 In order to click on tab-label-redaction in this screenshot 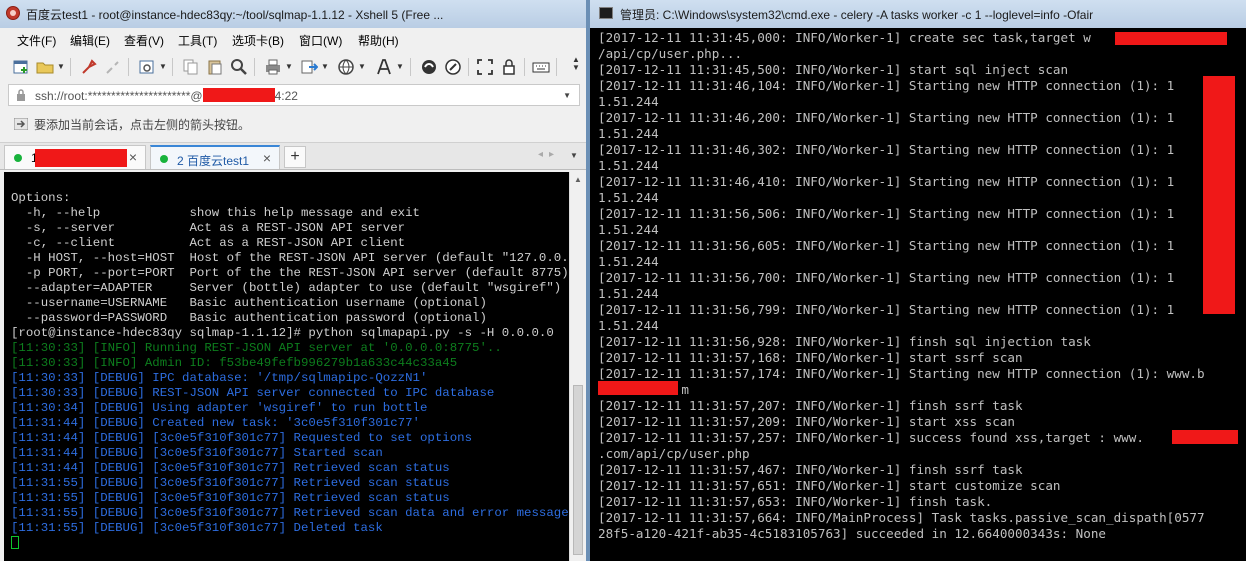, I will do `click(81, 158)`.